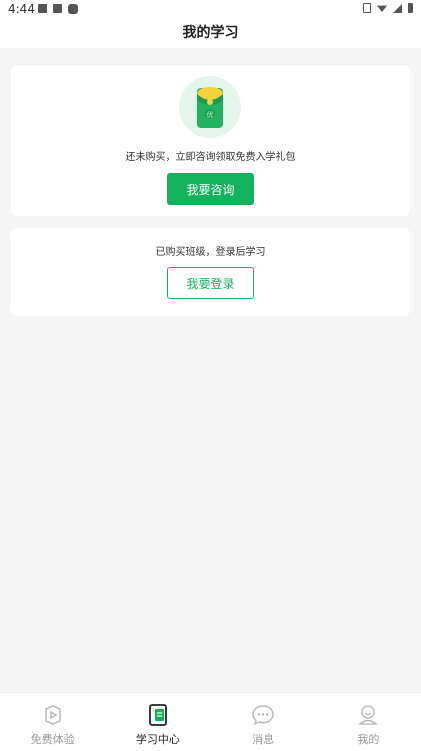 The height and width of the screenshot is (751, 421). Describe the element at coordinates (52, 715) in the screenshot. I see `play-icon` at that location.